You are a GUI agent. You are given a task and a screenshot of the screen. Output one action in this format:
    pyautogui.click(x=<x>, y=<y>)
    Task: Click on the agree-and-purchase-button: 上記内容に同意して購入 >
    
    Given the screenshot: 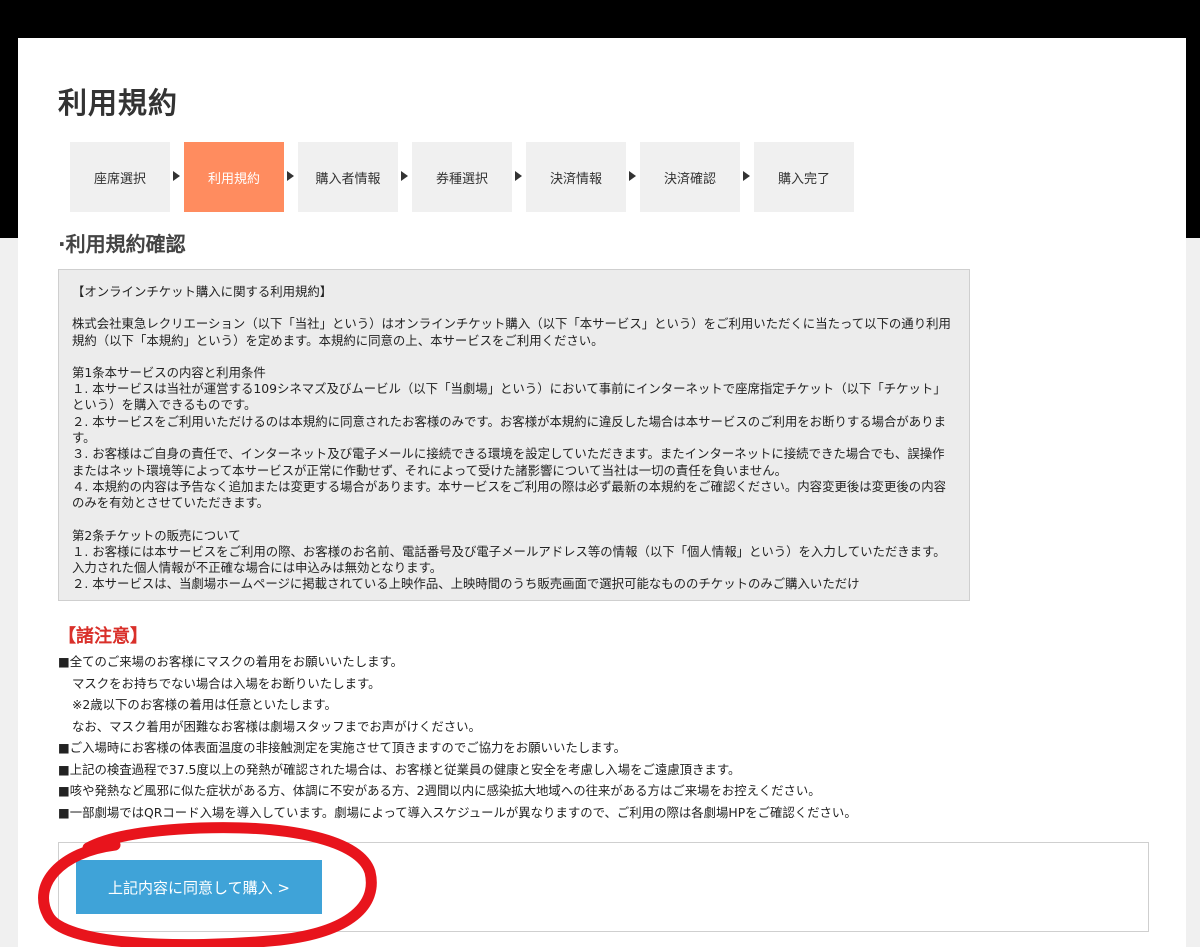 What is the action you would take?
    pyautogui.click(x=199, y=887)
    